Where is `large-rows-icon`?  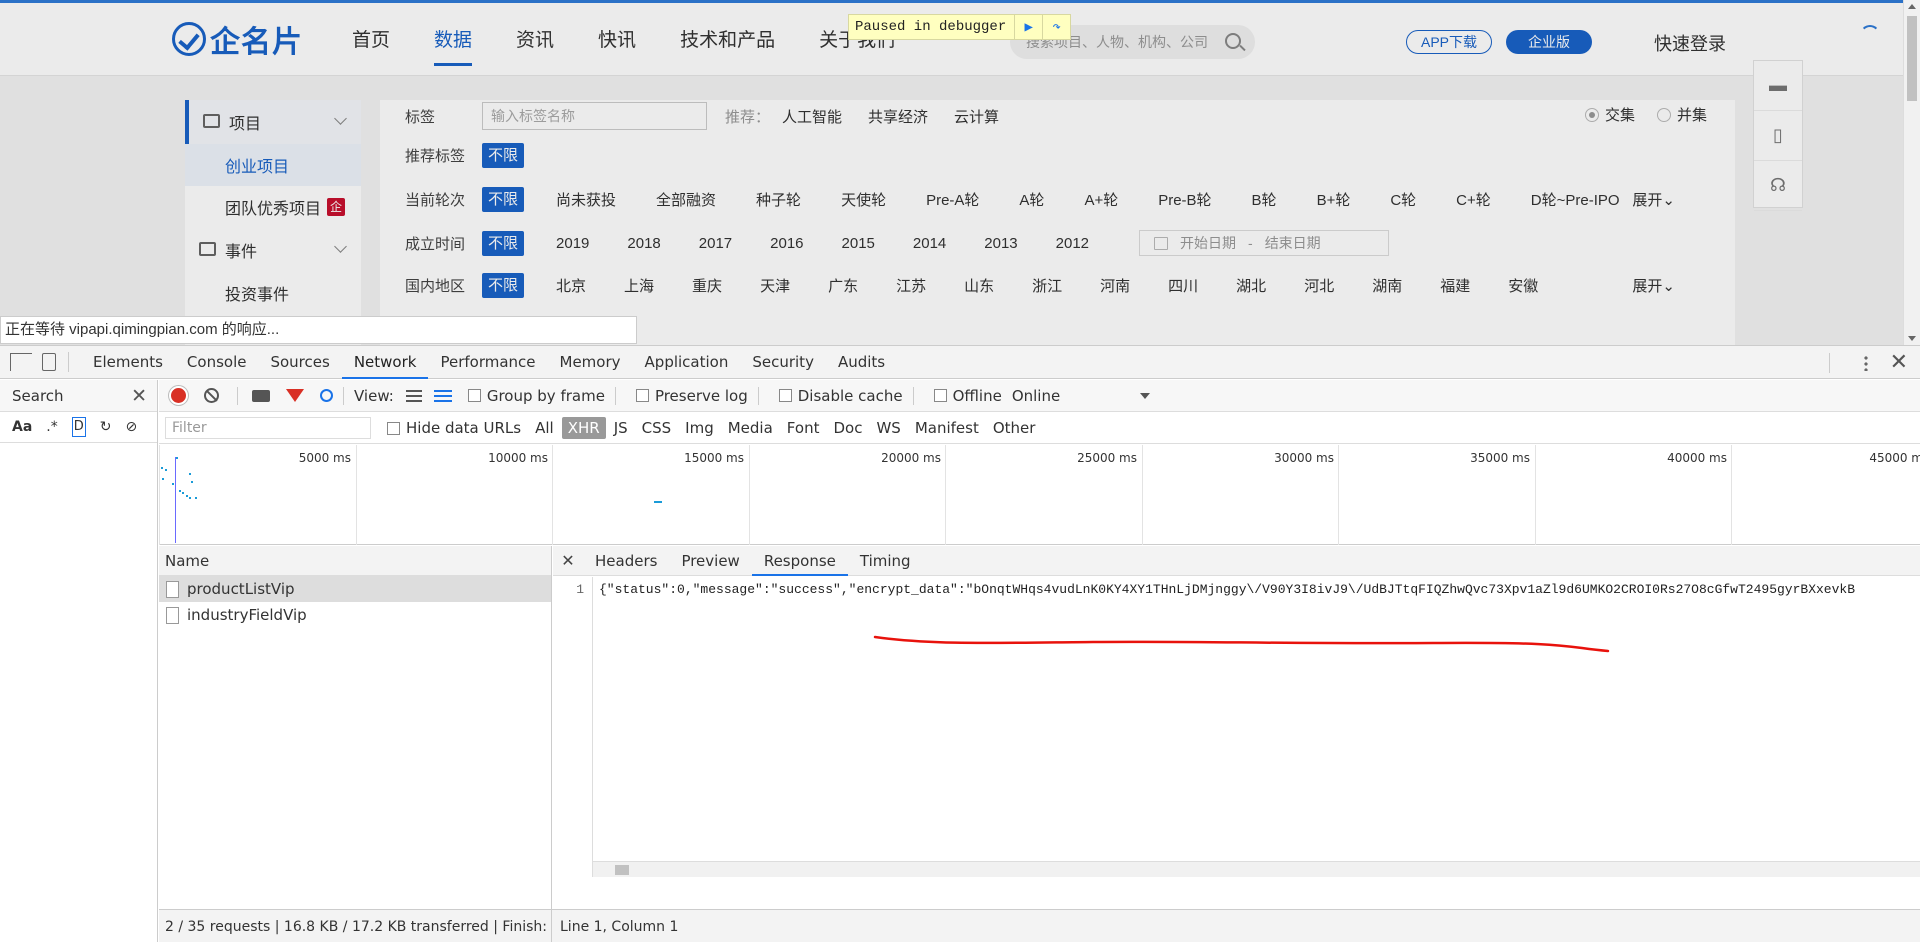 large-rows-icon is located at coordinates (413, 395).